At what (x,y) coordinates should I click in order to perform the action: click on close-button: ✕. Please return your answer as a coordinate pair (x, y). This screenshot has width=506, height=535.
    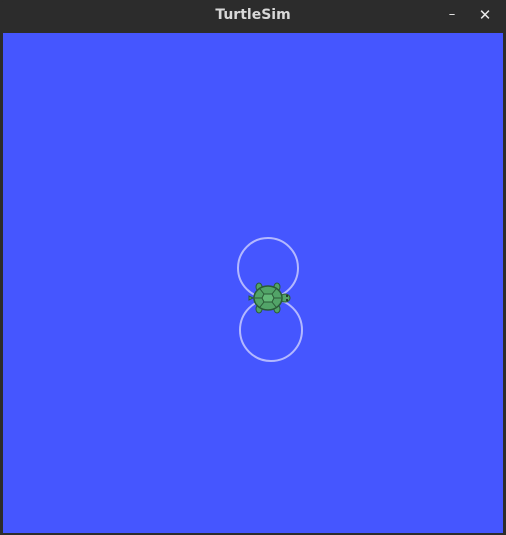
    Looking at the image, I should click on (485, 15).